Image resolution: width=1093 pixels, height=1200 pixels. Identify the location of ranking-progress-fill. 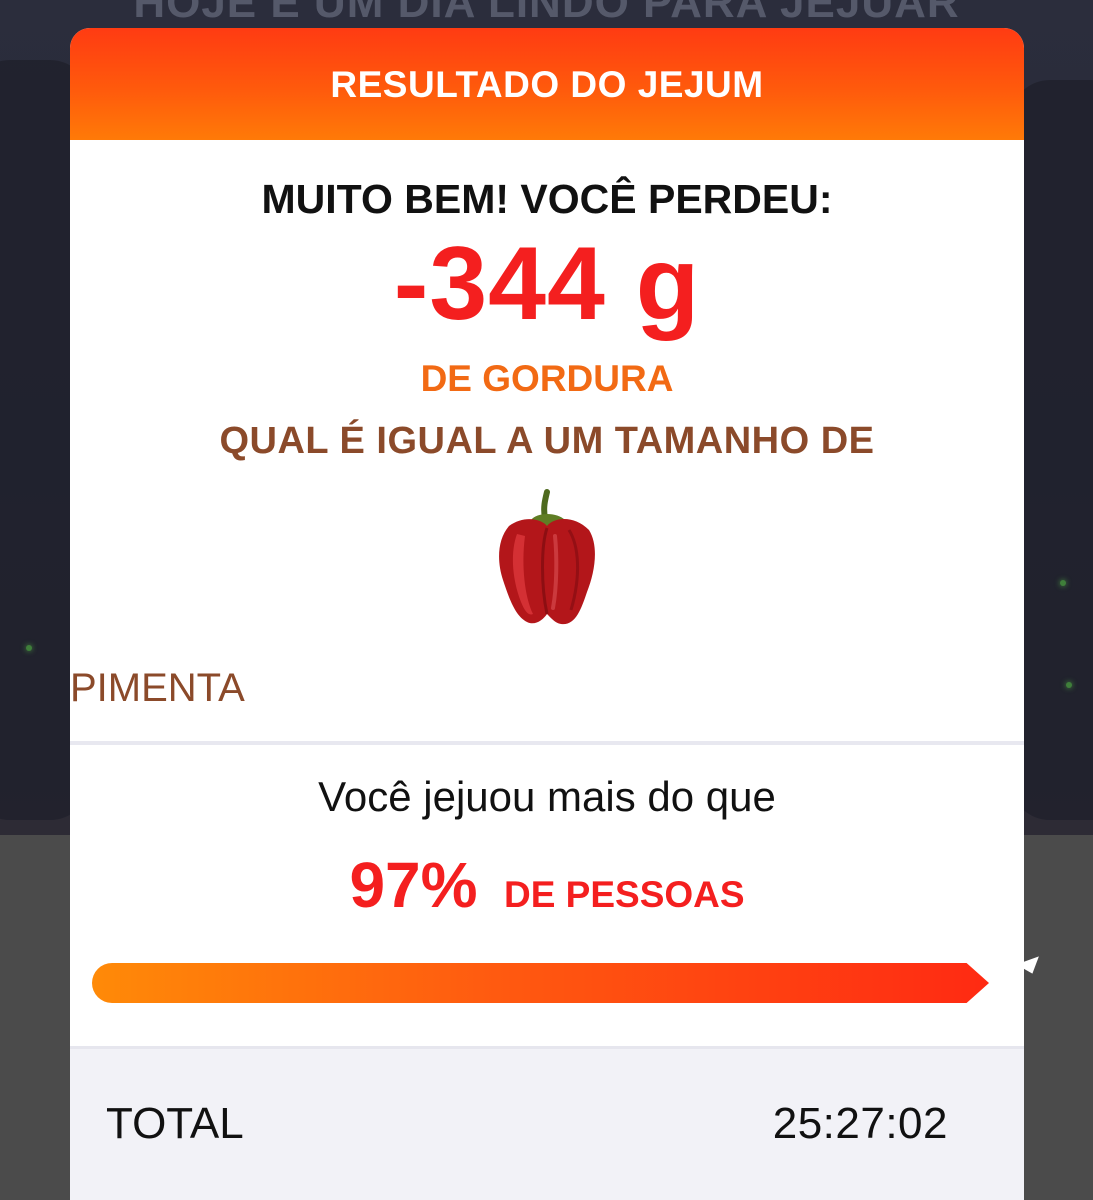
(540, 983).